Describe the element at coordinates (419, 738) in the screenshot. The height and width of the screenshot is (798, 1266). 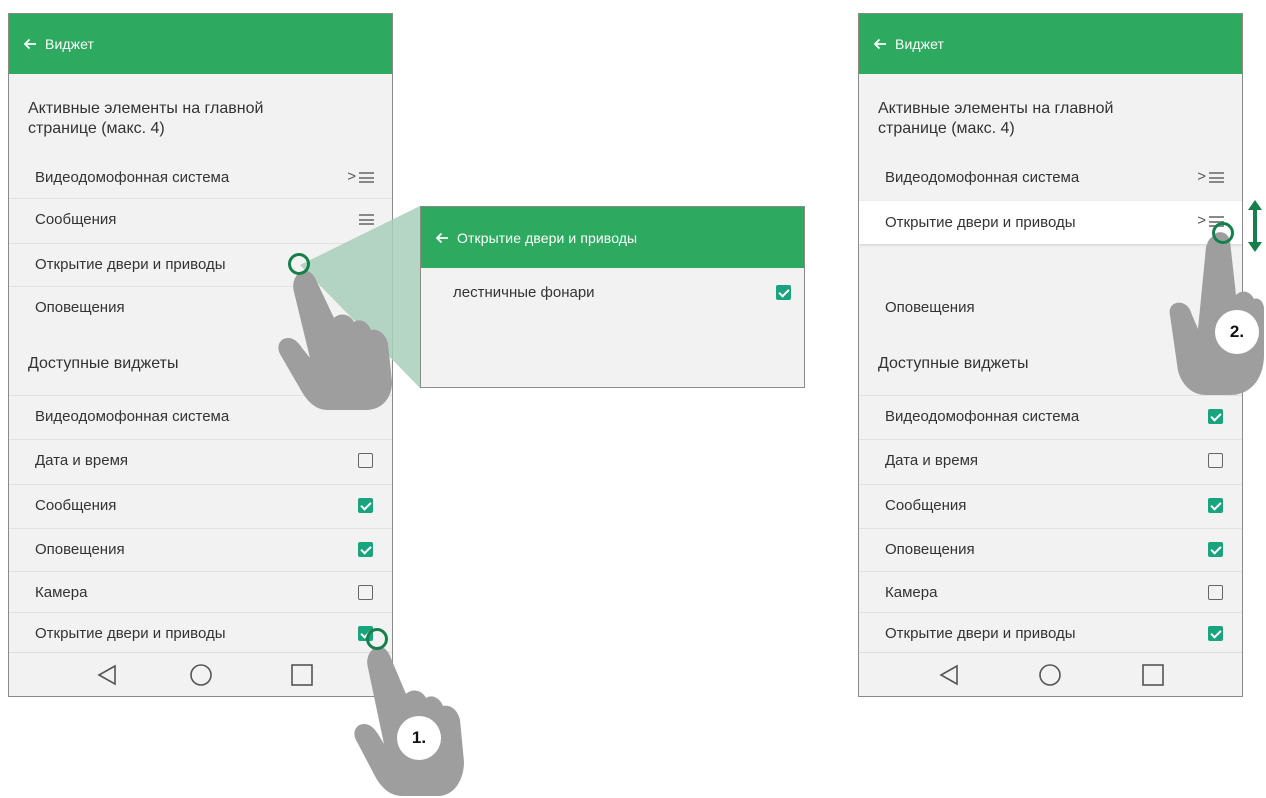
I see `step-1-badge: 1.` at that location.